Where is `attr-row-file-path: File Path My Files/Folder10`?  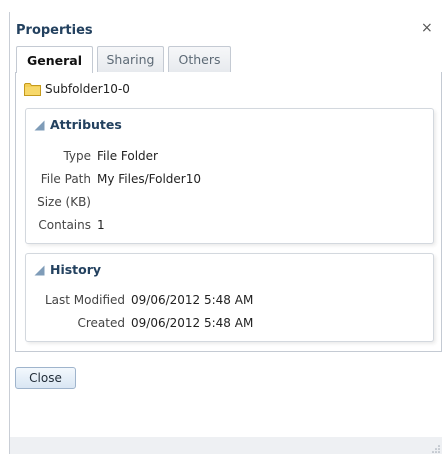 attr-row-file-path: File Path My Files/Folder10 is located at coordinates (117, 179).